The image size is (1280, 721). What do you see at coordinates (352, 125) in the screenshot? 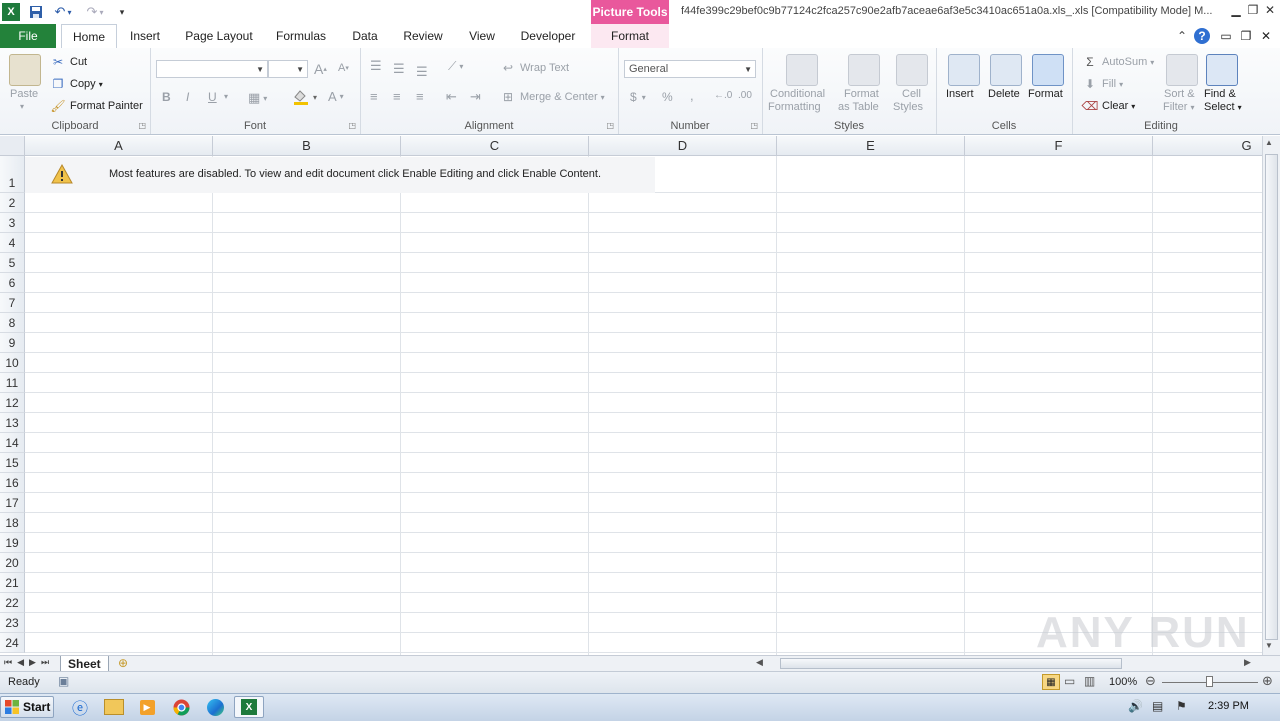
I see `font-launcher-icon: ◳` at bounding box center [352, 125].